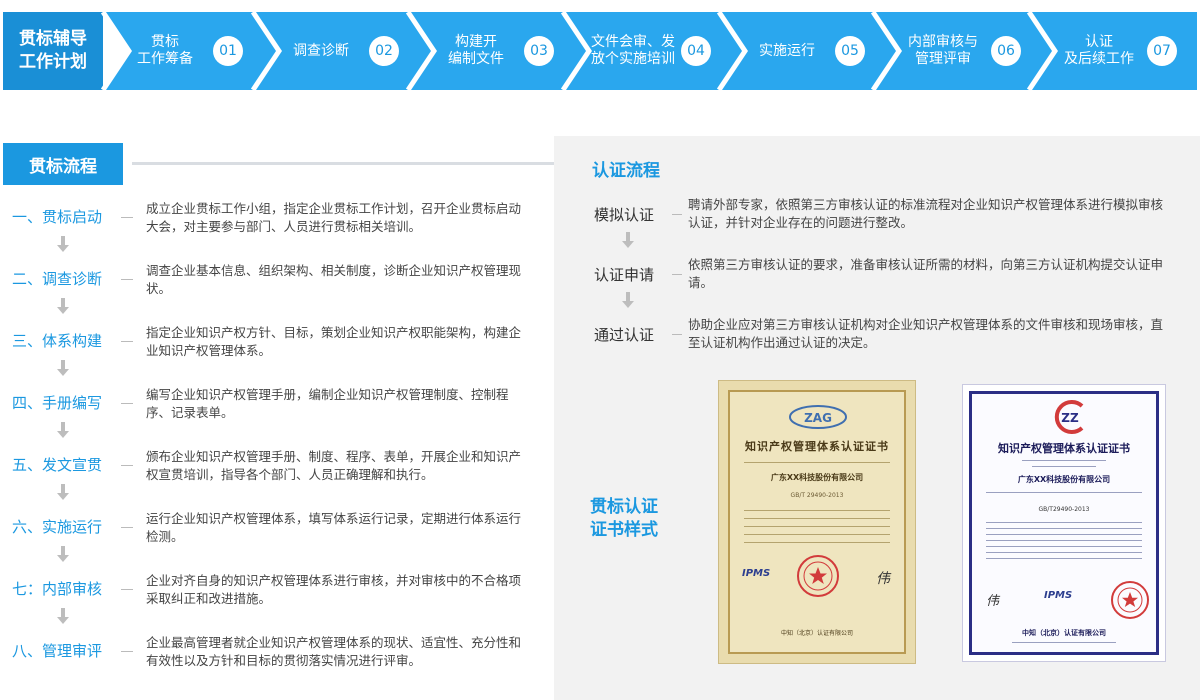  I want to click on certification-item-title: 模拟认证, so click(624, 215).